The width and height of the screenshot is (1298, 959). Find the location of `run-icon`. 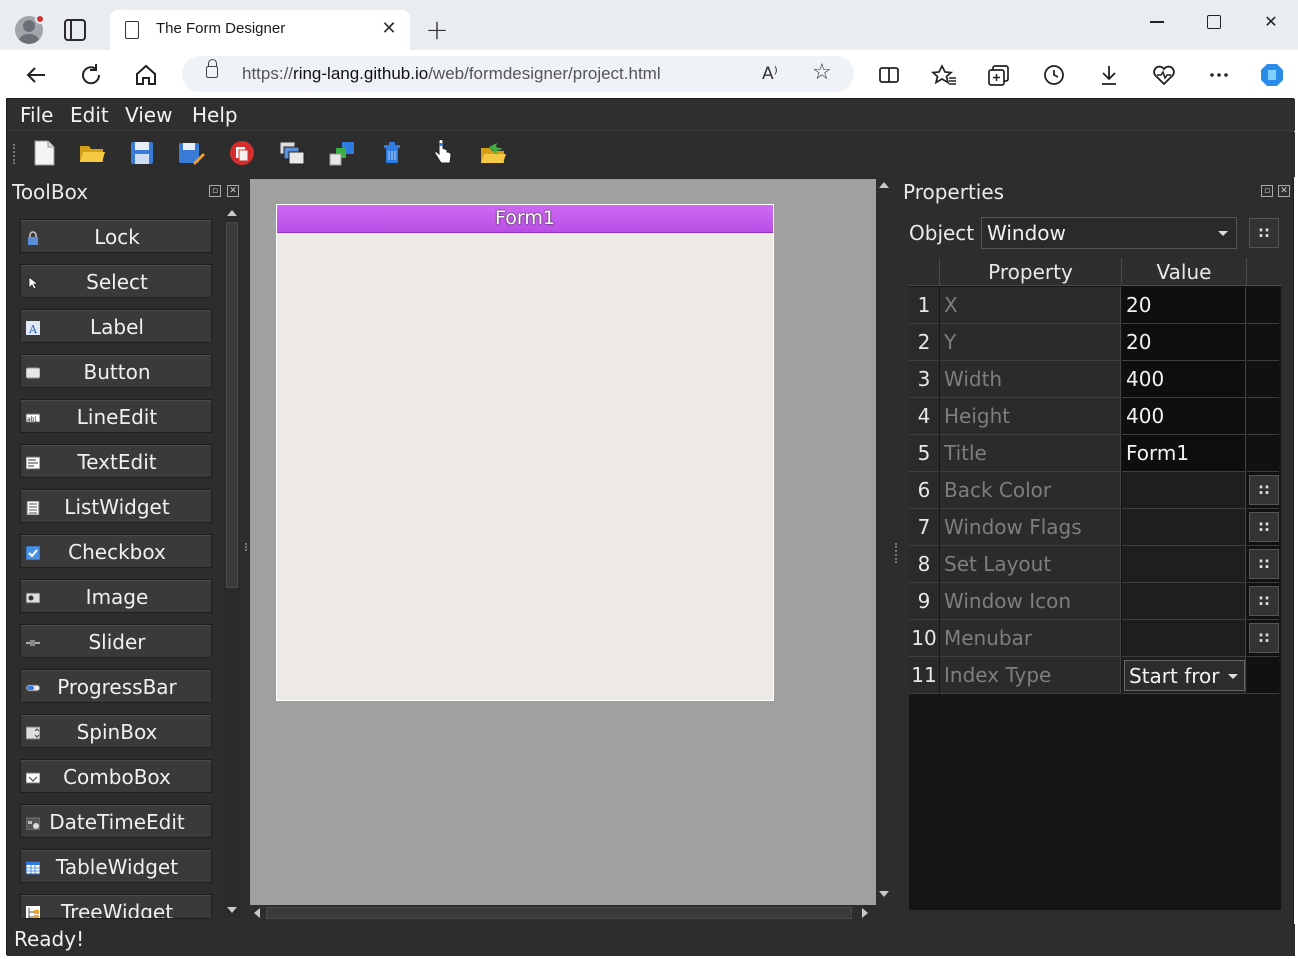

run-icon is located at coordinates (493, 153).